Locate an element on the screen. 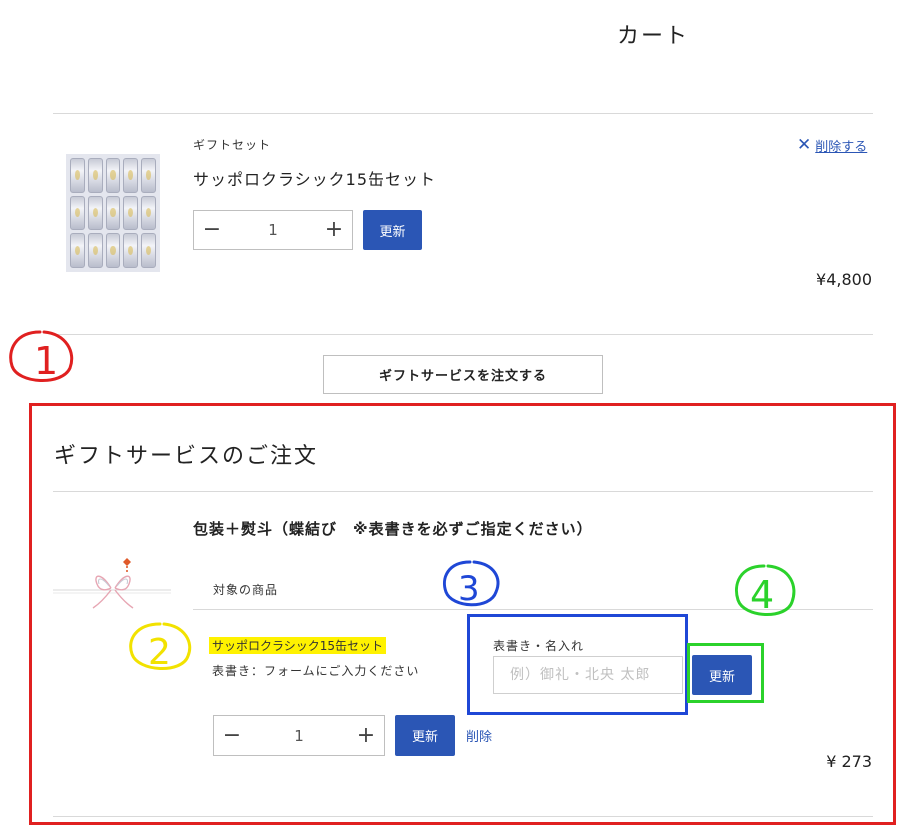 This screenshot has height=832, width=911. annotation-number-2: 2 is located at coordinates (159, 652).